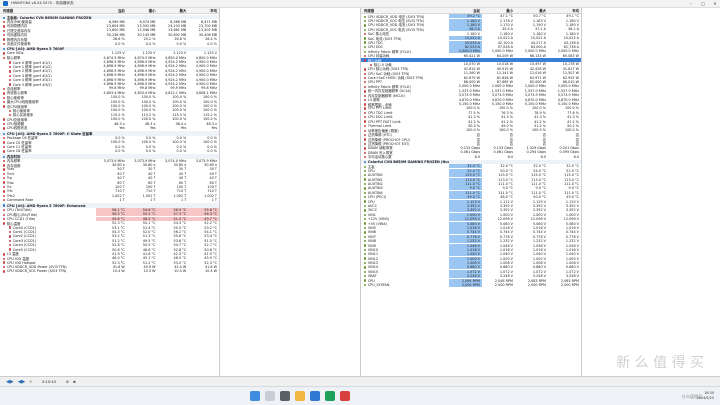 This screenshot has height=405, width=720. What do you see at coordinates (506, 20) in the screenshot?
I see `sensor-value: 1.178 V` at bounding box center [506, 20].